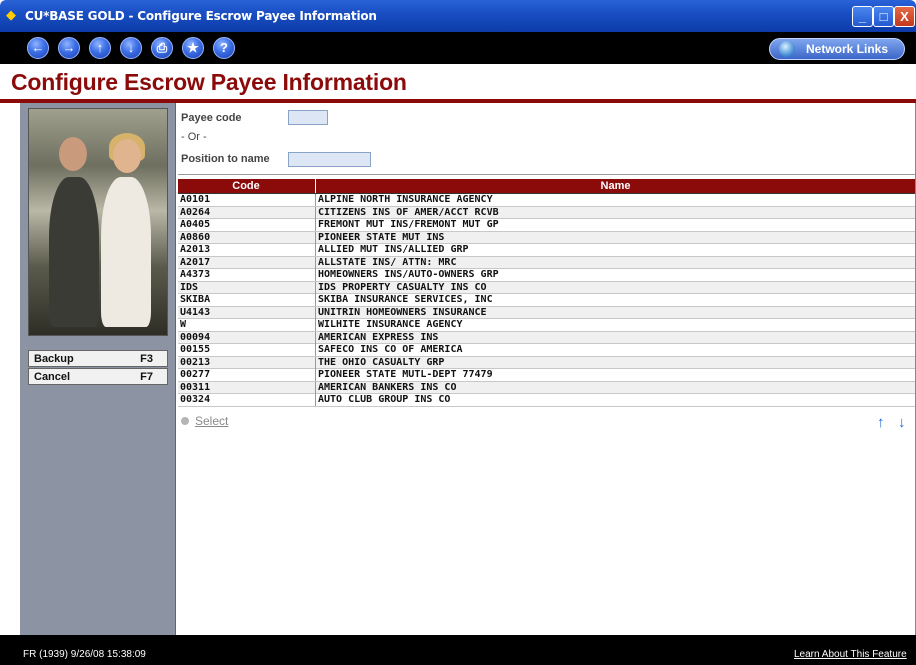 This screenshot has width=916, height=665. What do you see at coordinates (392, 250) in the screenshot?
I see `name-cell: ALLIED MUT INS/ALLIED GRP` at bounding box center [392, 250].